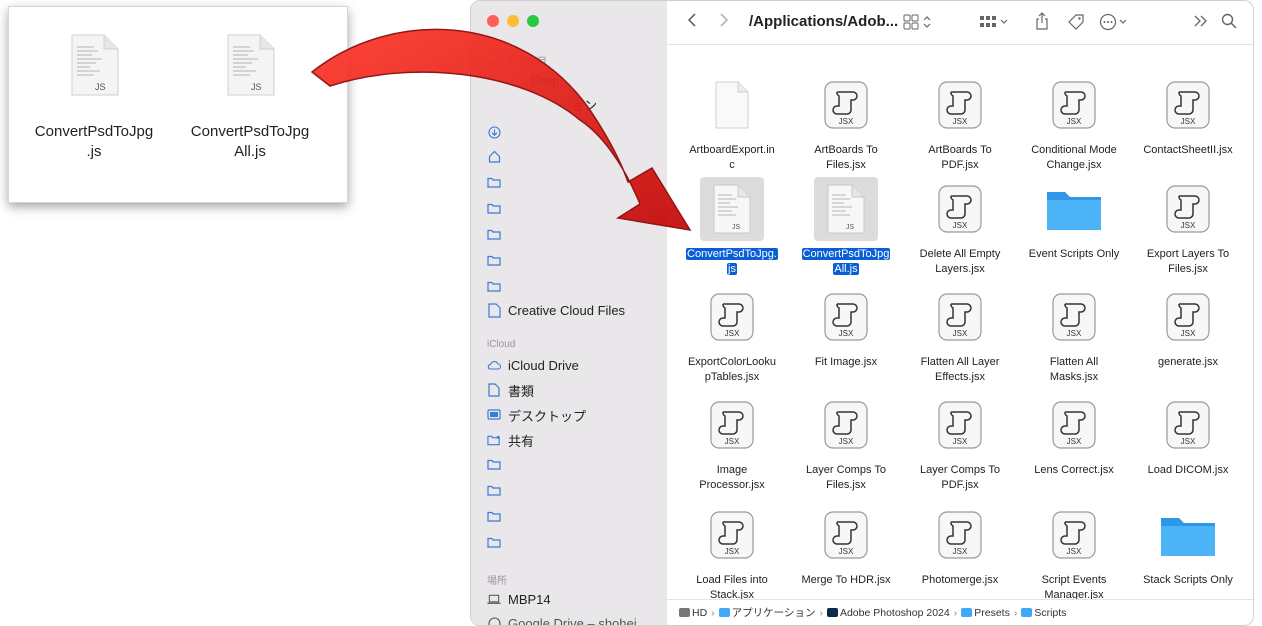 The image size is (1262, 626). What do you see at coordinates (1188, 470) in the screenshot?
I see `file-name: Load DICOM.jsx` at bounding box center [1188, 470].